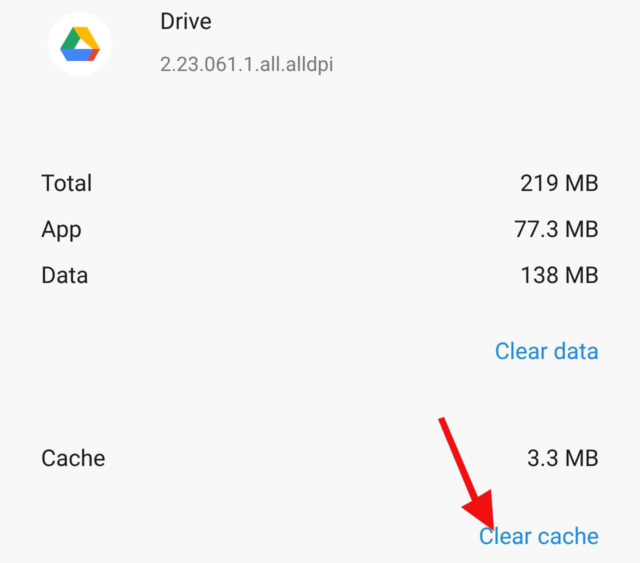 The height and width of the screenshot is (563, 640). I want to click on storage-value: 219 MB, so click(559, 183).